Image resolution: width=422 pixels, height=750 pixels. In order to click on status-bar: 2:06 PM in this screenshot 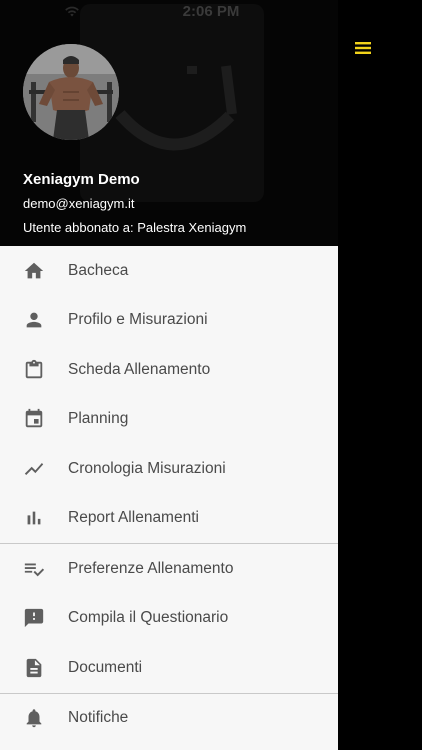, I will do `click(211, 11)`.